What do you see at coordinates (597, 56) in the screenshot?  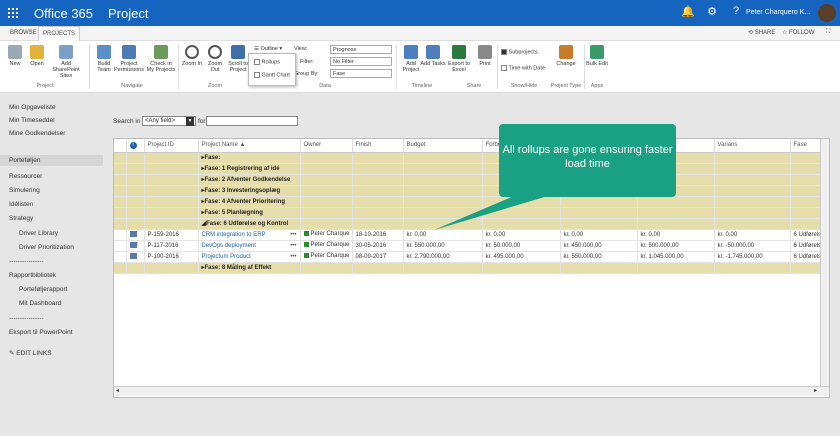 I see `bulk-edit-button: Bulk Edit` at bounding box center [597, 56].